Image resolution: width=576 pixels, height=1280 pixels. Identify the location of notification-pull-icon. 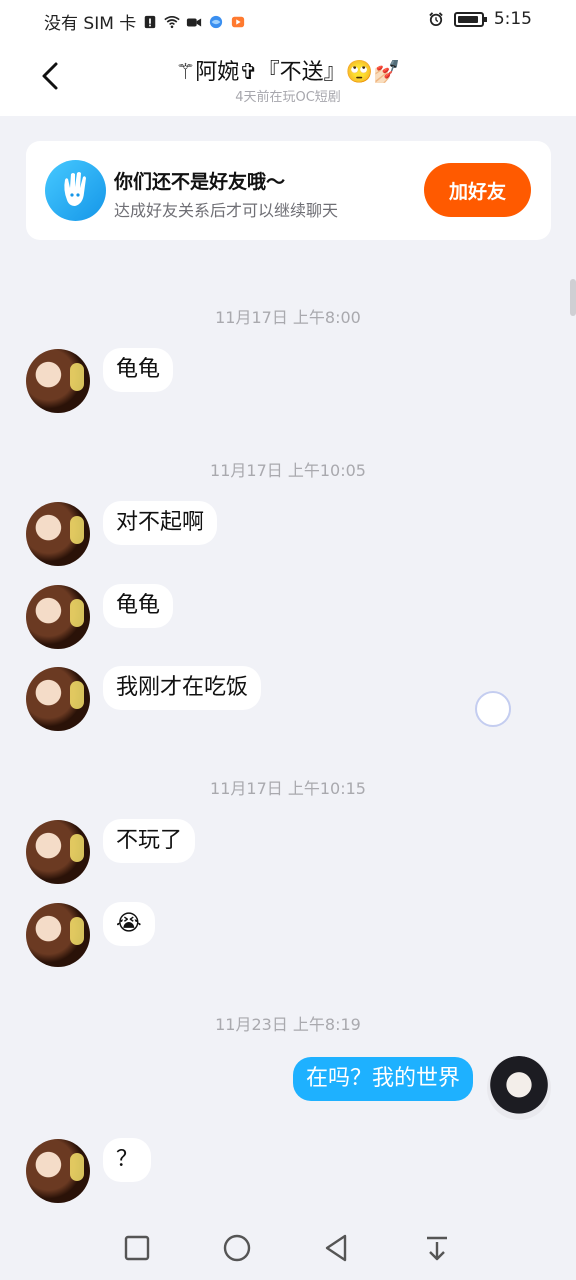
(437, 1248).